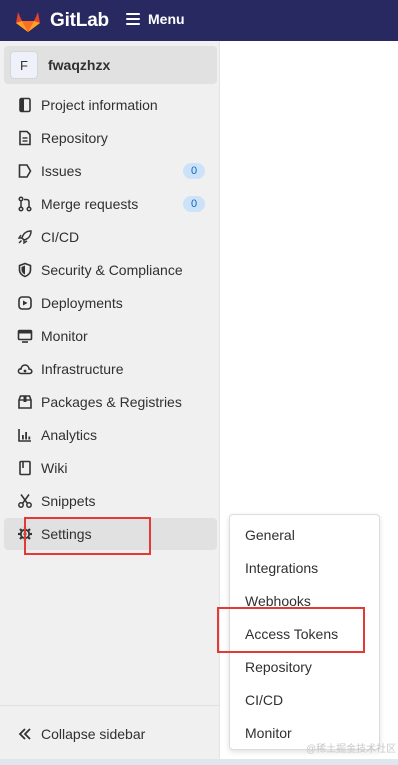 The height and width of the screenshot is (765, 398). I want to click on sidebar-item-label: Repository, so click(74, 138).